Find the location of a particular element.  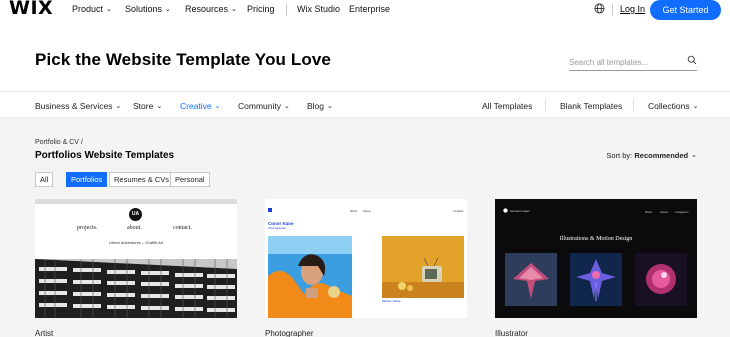

preview-nav: Instagram is located at coordinates (682, 212).